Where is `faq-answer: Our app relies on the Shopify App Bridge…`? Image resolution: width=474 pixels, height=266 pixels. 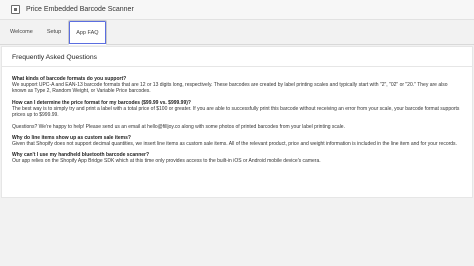 faq-answer: Our app relies on the Shopify App Bridge… is located at coordinates (166, 161).